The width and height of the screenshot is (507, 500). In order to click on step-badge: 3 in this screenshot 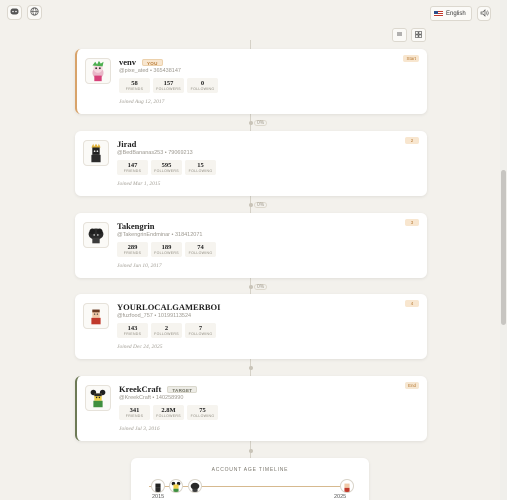, I will do `click(412, 222)`.